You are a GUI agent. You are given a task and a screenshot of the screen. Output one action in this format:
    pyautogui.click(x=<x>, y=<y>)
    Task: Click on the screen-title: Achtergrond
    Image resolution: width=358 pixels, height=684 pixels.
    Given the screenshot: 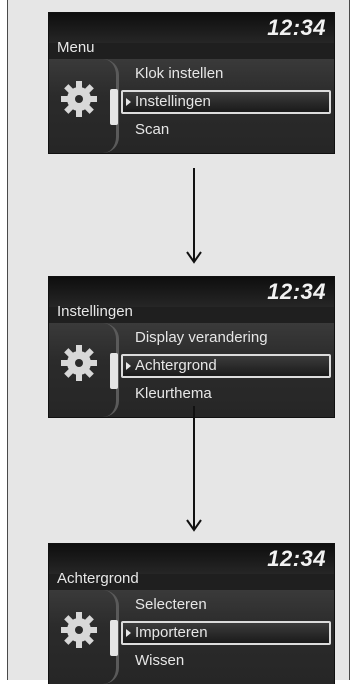 What is the action you would take?
    pyautogui.click(x=98, y=578)
    